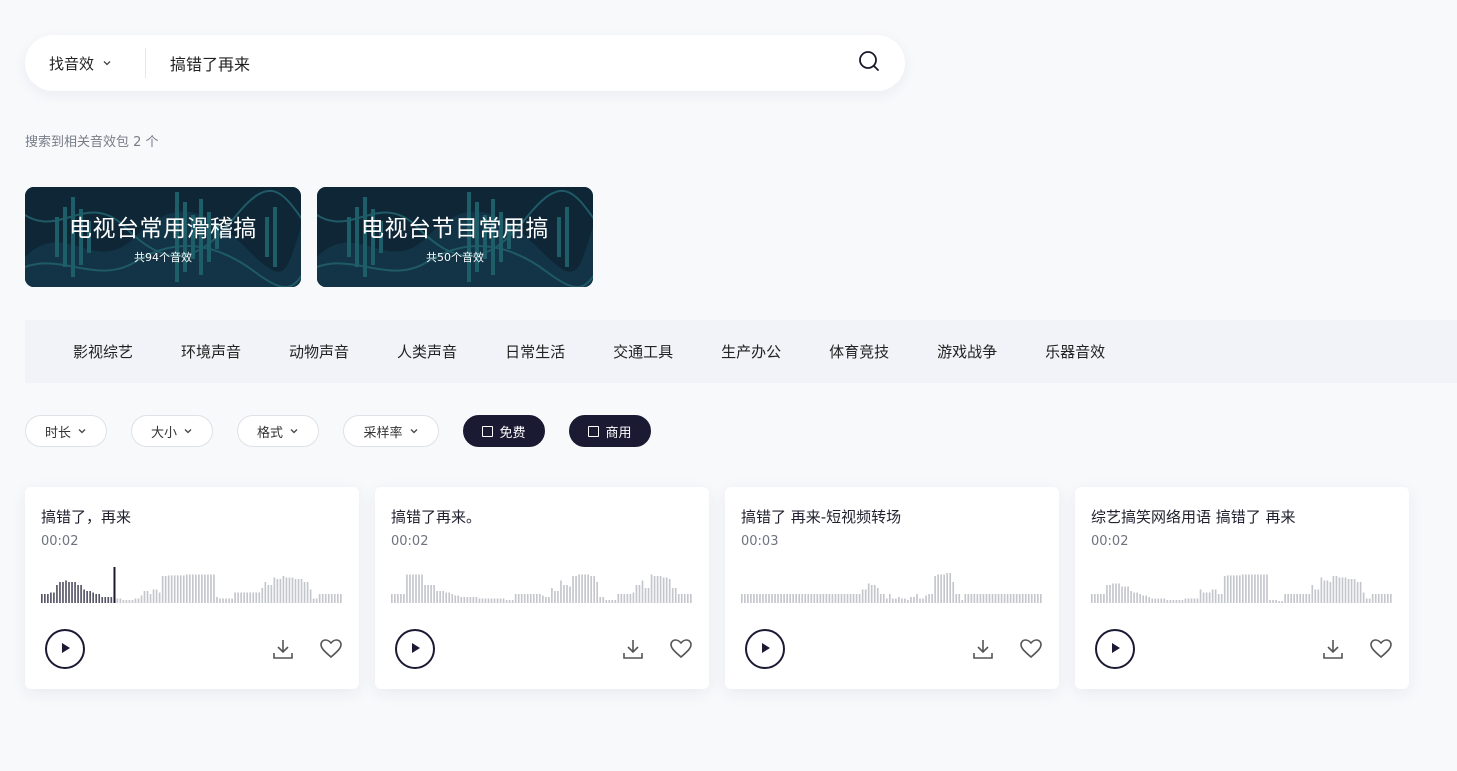 The height and width of the screenshot is (771, 1457). I want to click on search-category-label: 找音效, so click(72, 63).